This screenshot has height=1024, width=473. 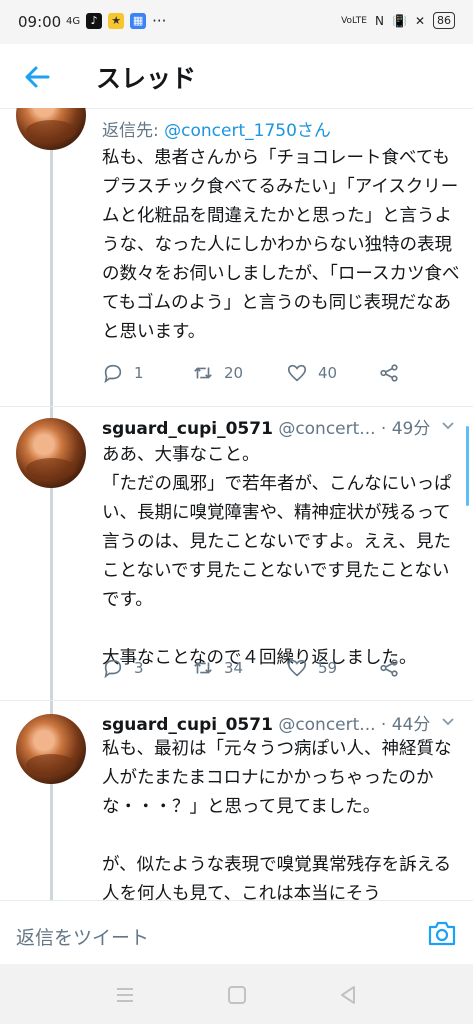 I want to click on back-nav-icon, so click(x=348, y=995).